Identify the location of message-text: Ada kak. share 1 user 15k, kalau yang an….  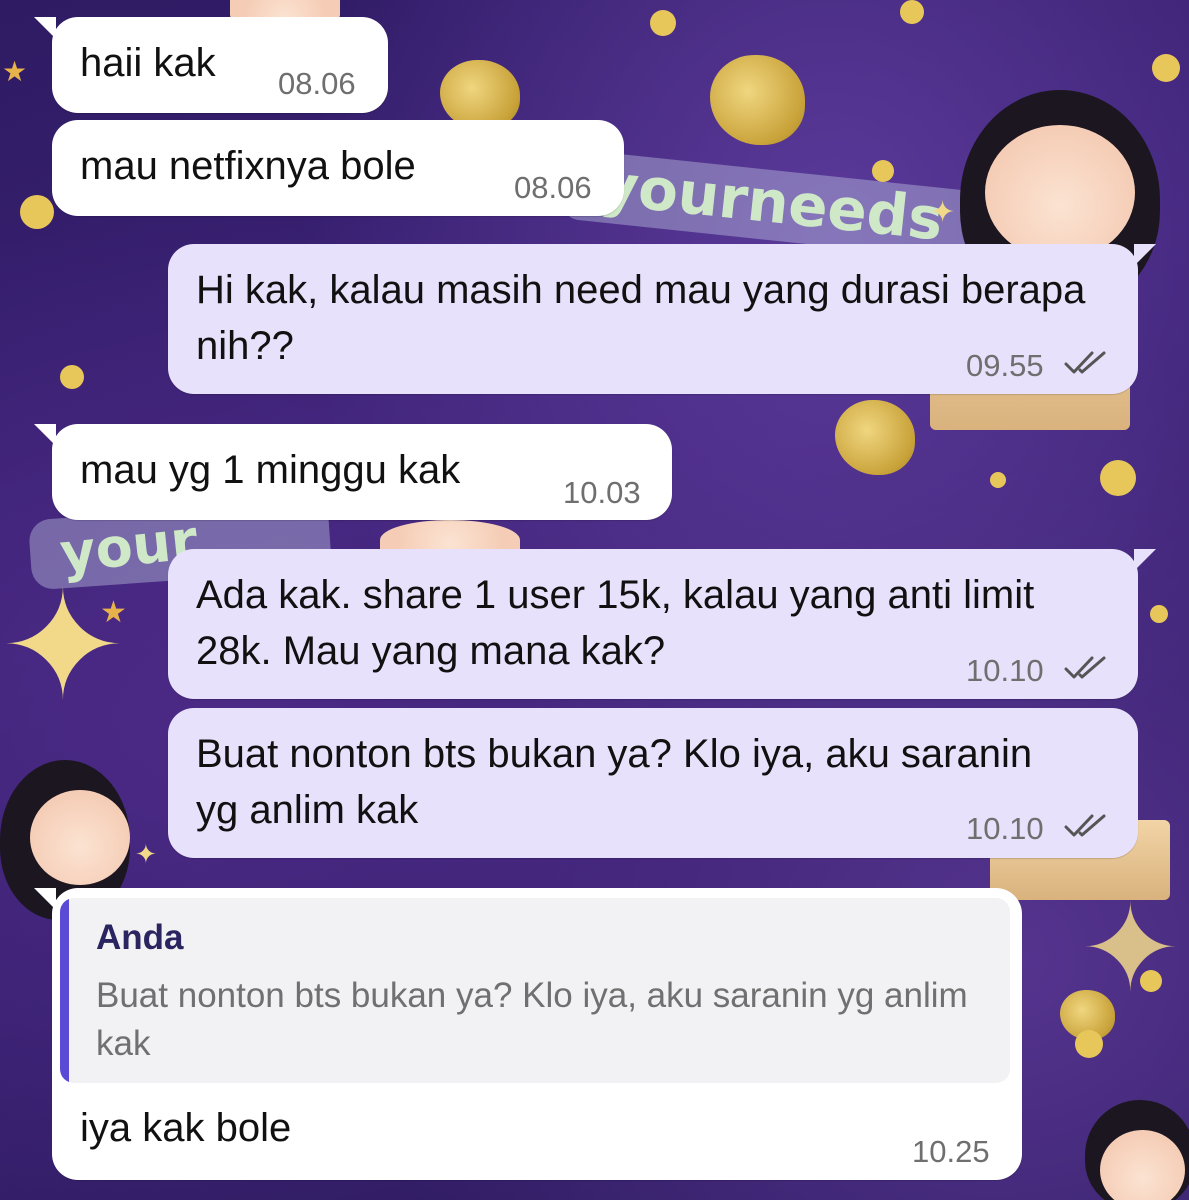
(621, 623).